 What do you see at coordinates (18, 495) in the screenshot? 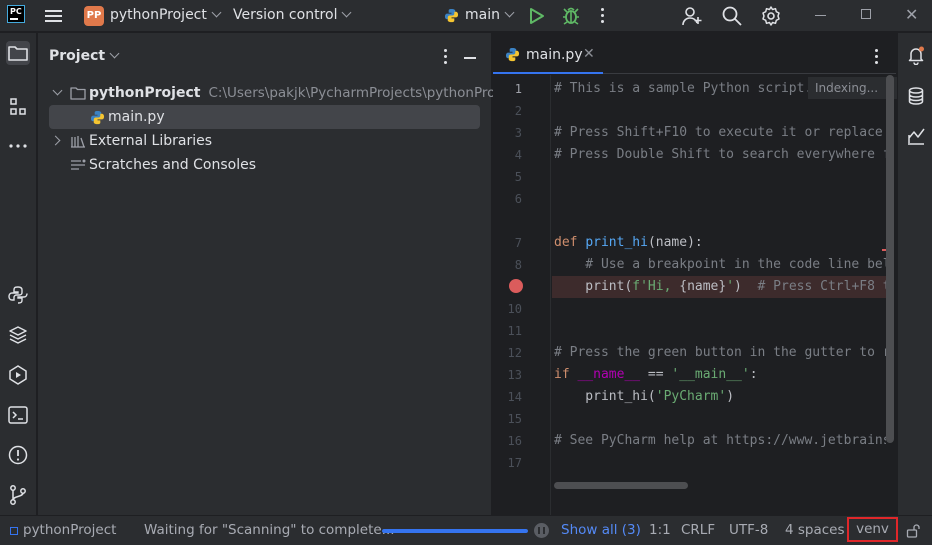
I see `git-icon` at bounding box center [18, 495].